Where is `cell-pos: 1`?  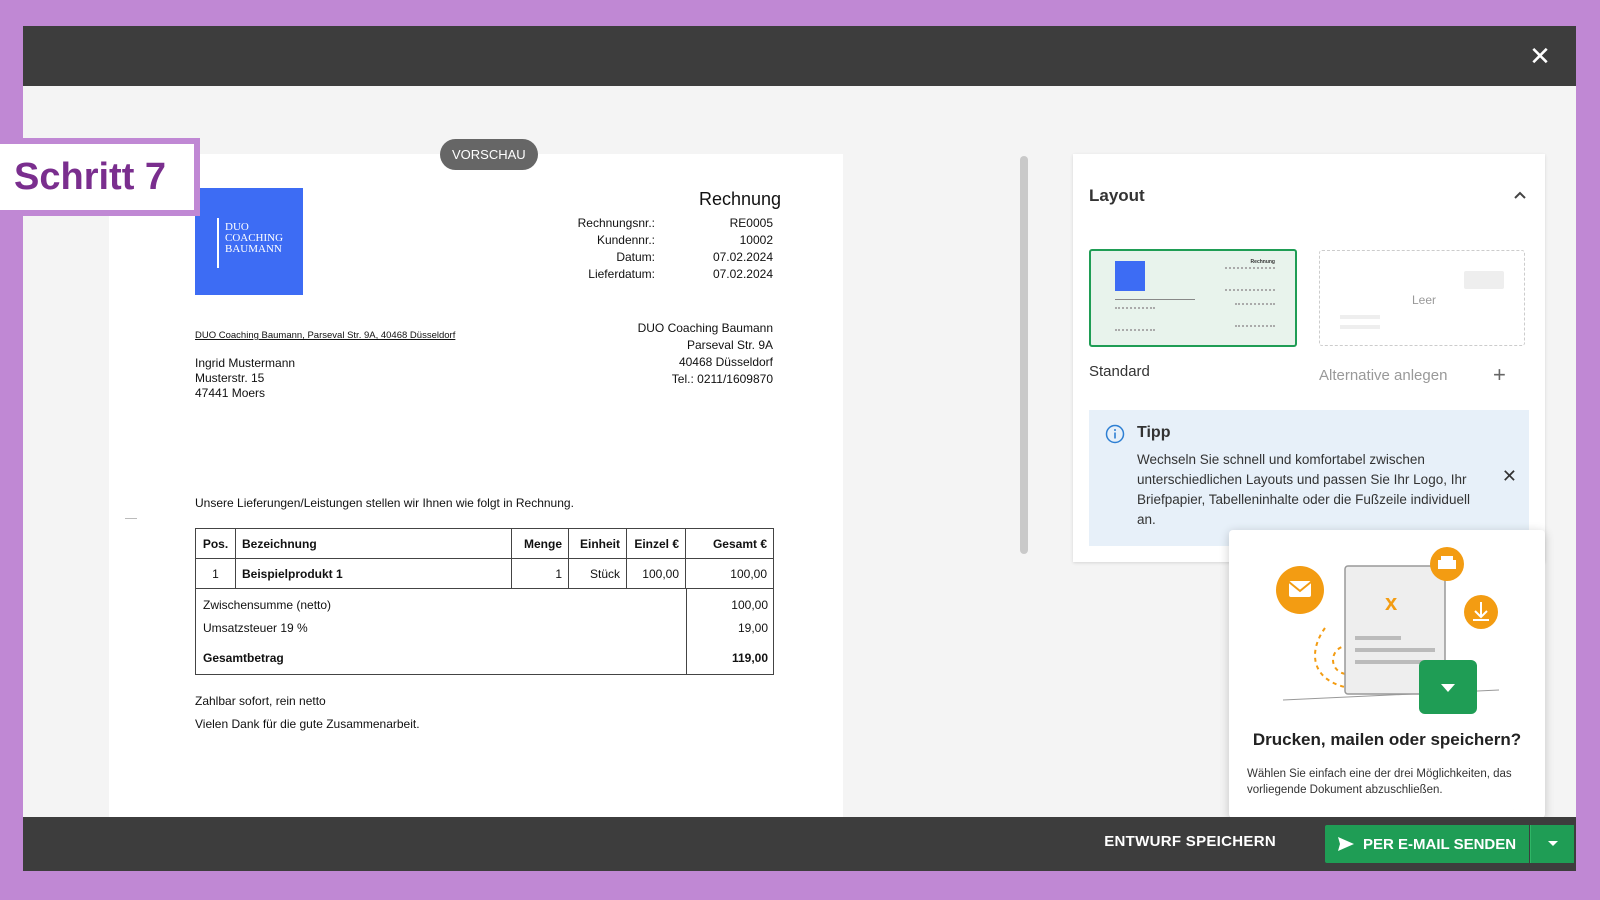 cell-pos: 1 is located at coordinates (215, 573).